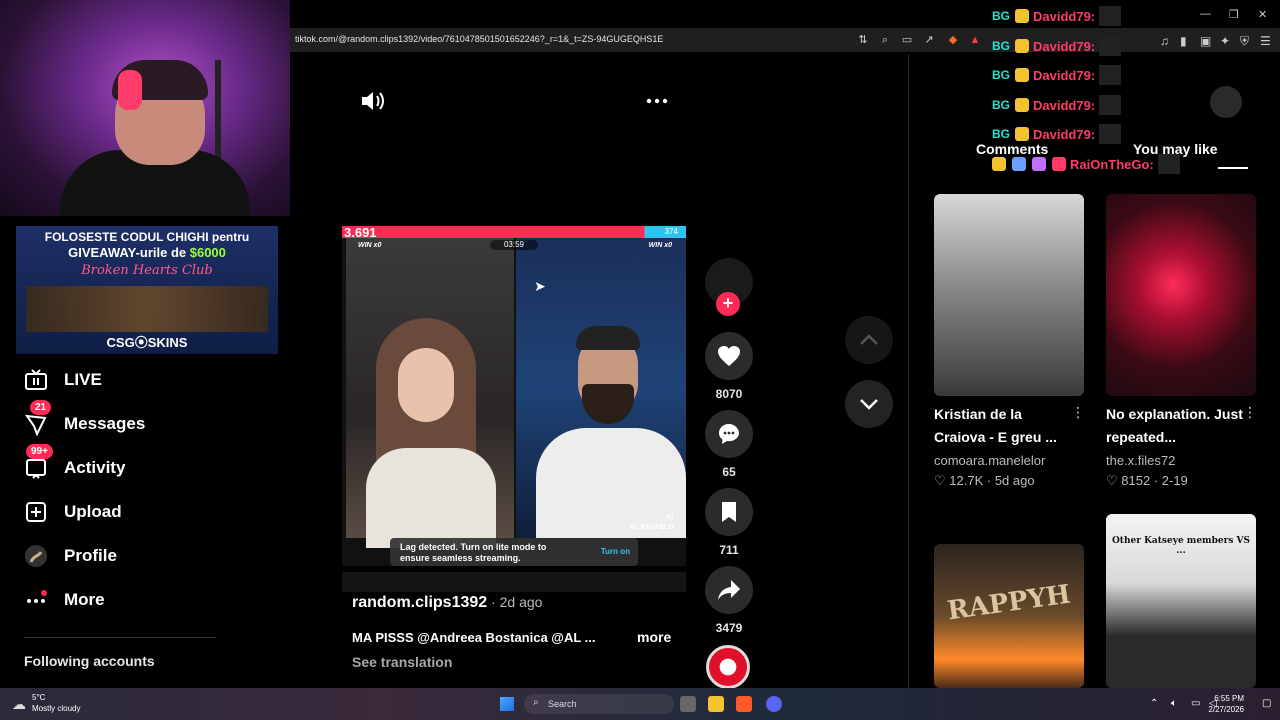 This screenshot has width=1280, height=720. Describe the element at coordinates (426, 385) in the screenshot. I see `girl-face` at that location.